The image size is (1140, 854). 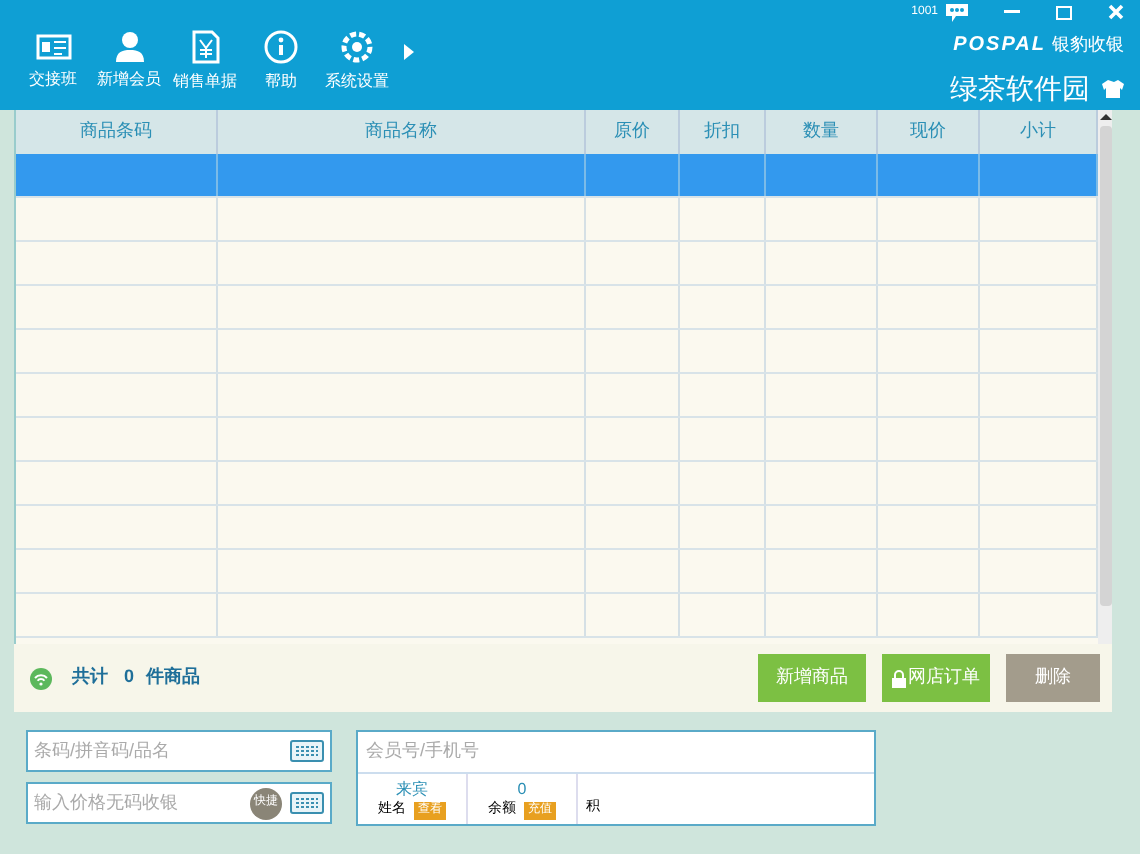 What do you see at coordinates (1064, 12) in the screenshot?
I see `maximize-icon` at bounding box center [1064, 12].